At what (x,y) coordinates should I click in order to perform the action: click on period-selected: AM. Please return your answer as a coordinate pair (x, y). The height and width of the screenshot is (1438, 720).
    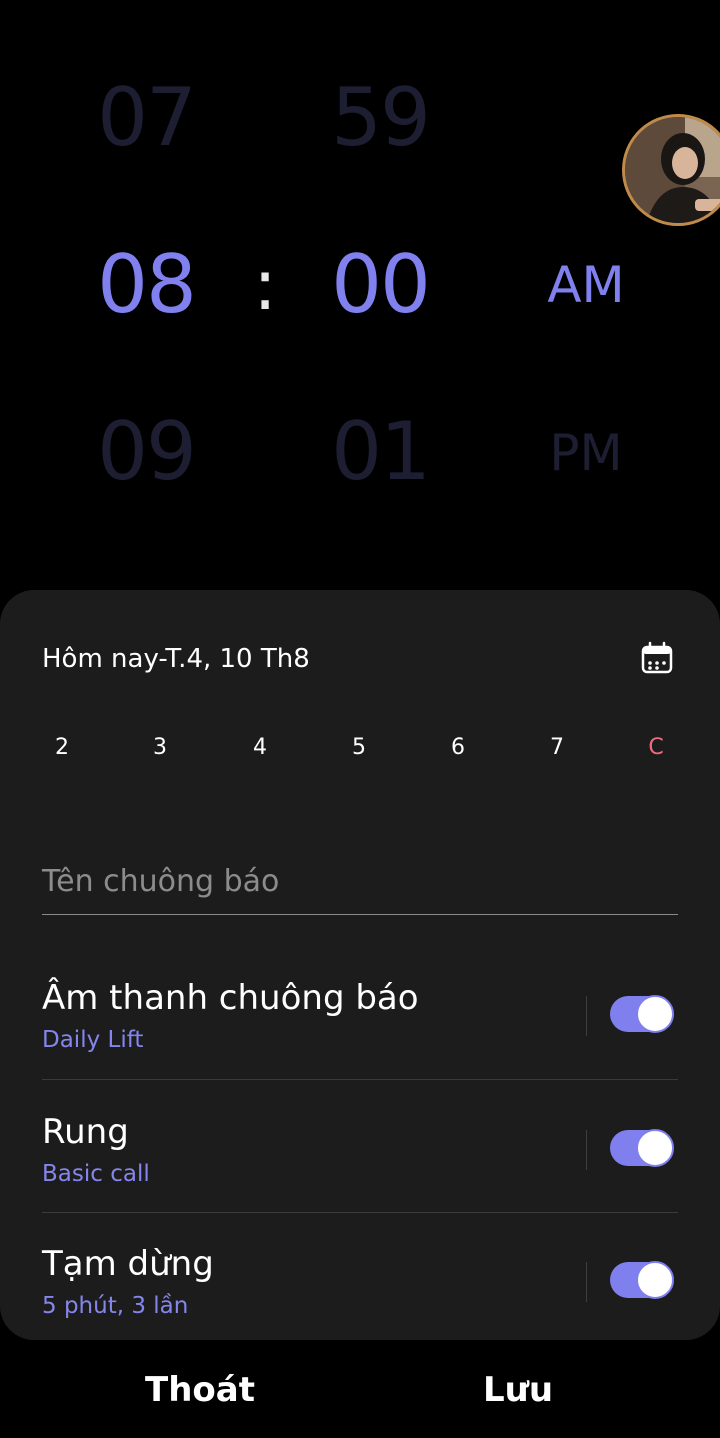
    Looking at the image, I should click on (586, 285).